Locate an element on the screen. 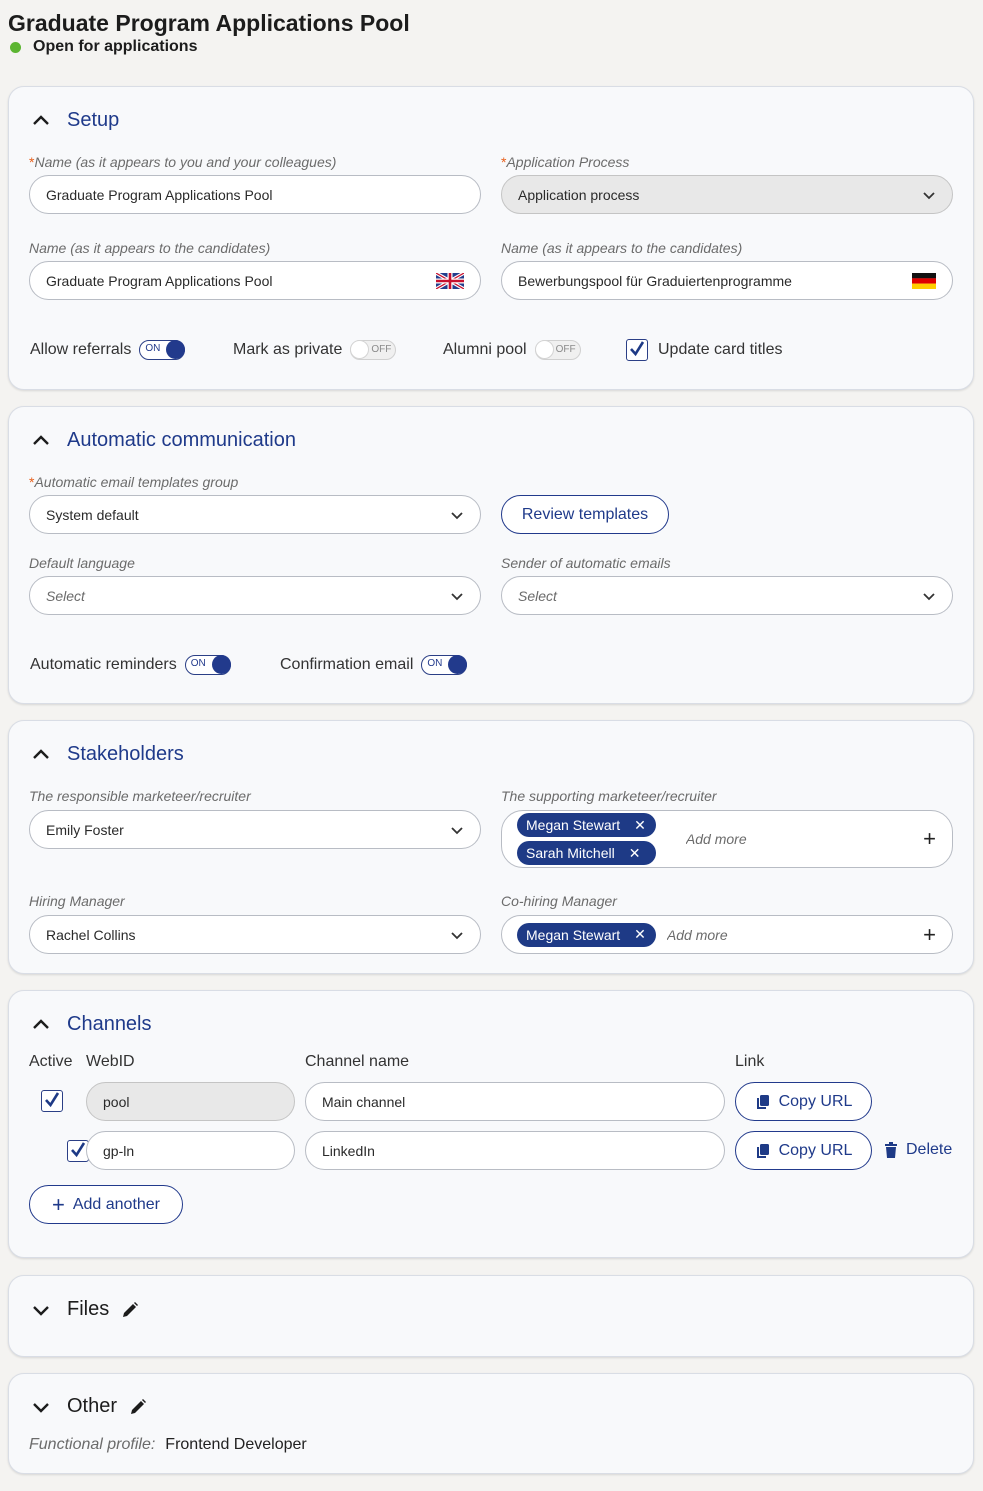  status-text: Open for applications is located at coordinates (115, 46).